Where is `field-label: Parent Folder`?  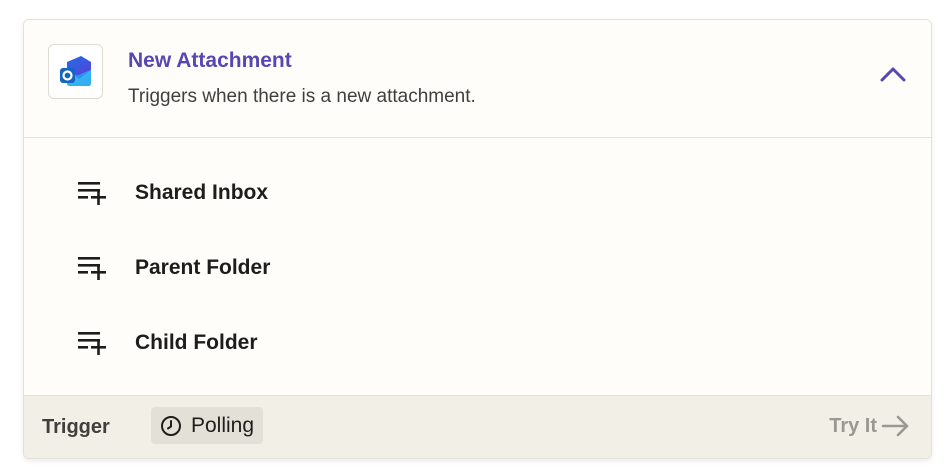
field-label: Parent Folder is located at coordinates (203, 267).